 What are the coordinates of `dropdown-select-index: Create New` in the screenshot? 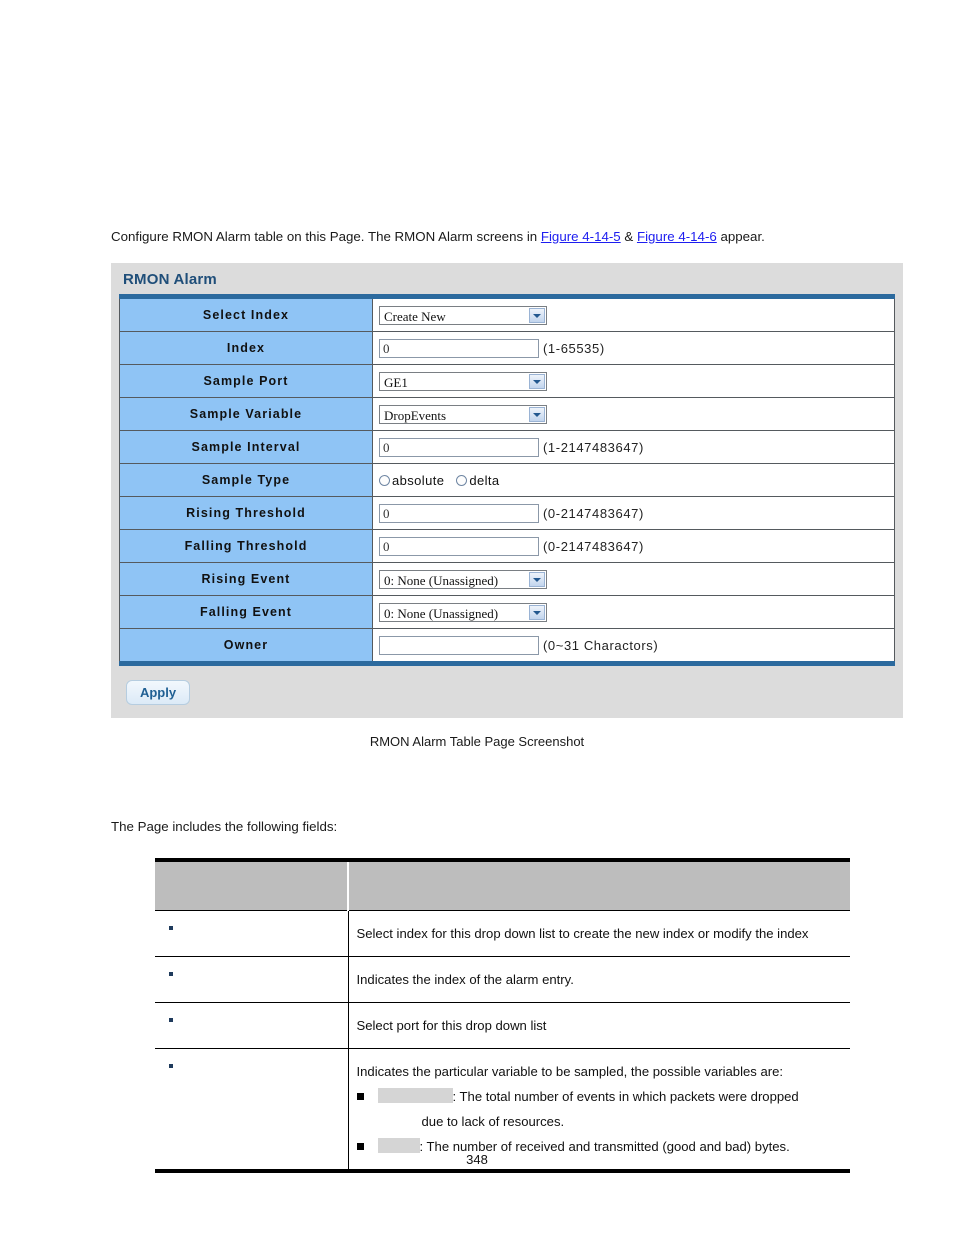 It's located at (463, 315).